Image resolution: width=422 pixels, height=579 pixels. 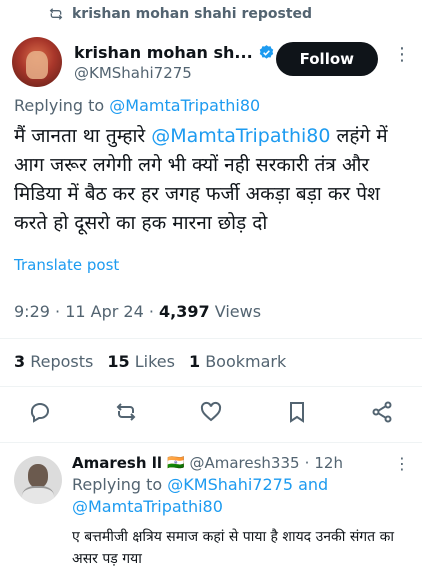 What do you see at coordinates (194, 361) in the screenshot?
I see `bookmarks-count: 1` at bounding box center [194, 361].